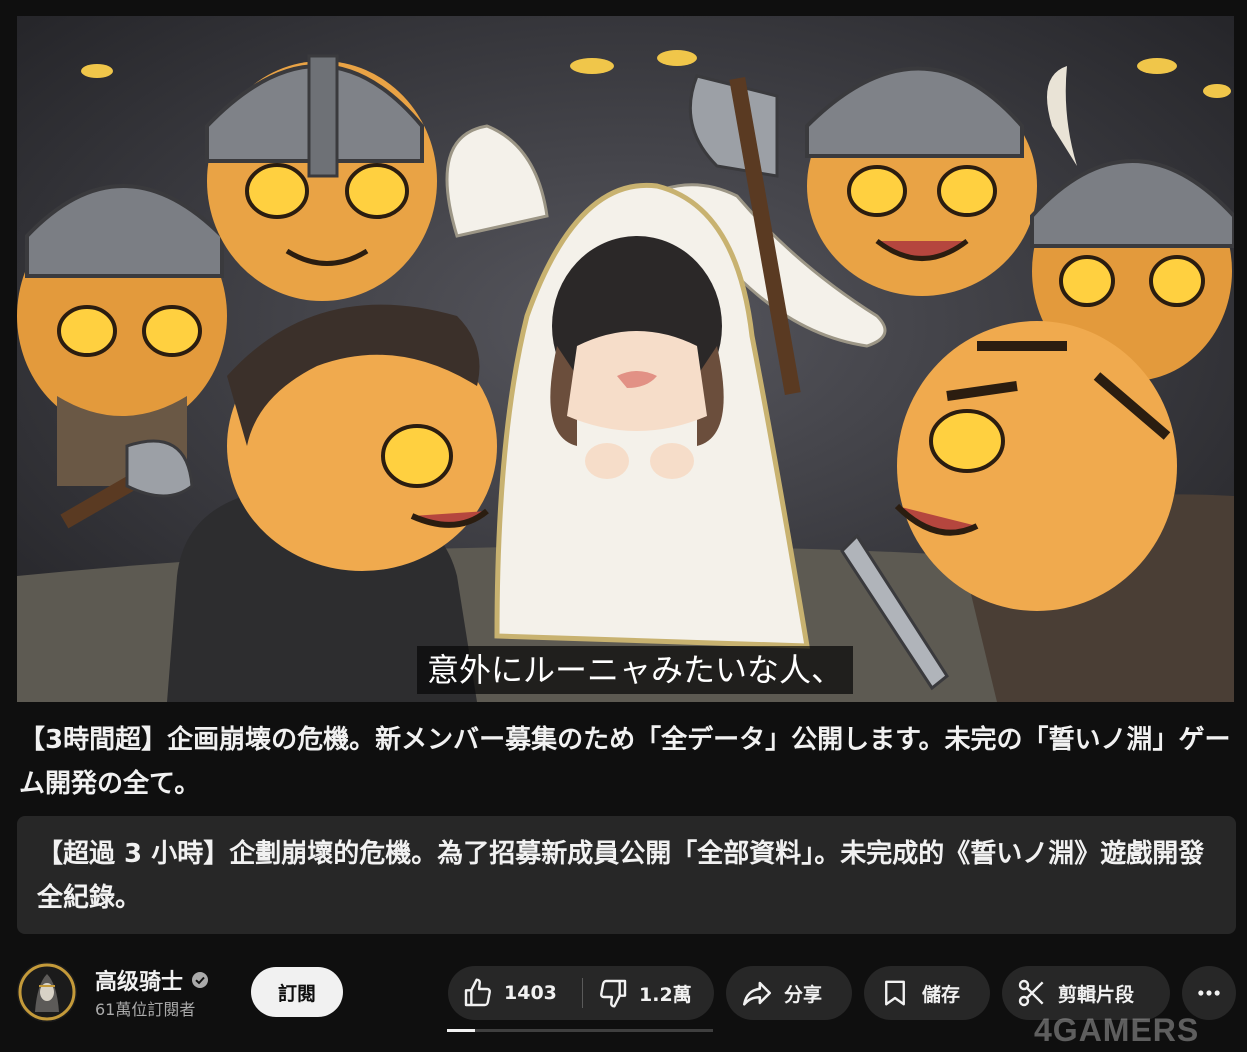  I want to click on save-label: 儲存, so click(941, 994).